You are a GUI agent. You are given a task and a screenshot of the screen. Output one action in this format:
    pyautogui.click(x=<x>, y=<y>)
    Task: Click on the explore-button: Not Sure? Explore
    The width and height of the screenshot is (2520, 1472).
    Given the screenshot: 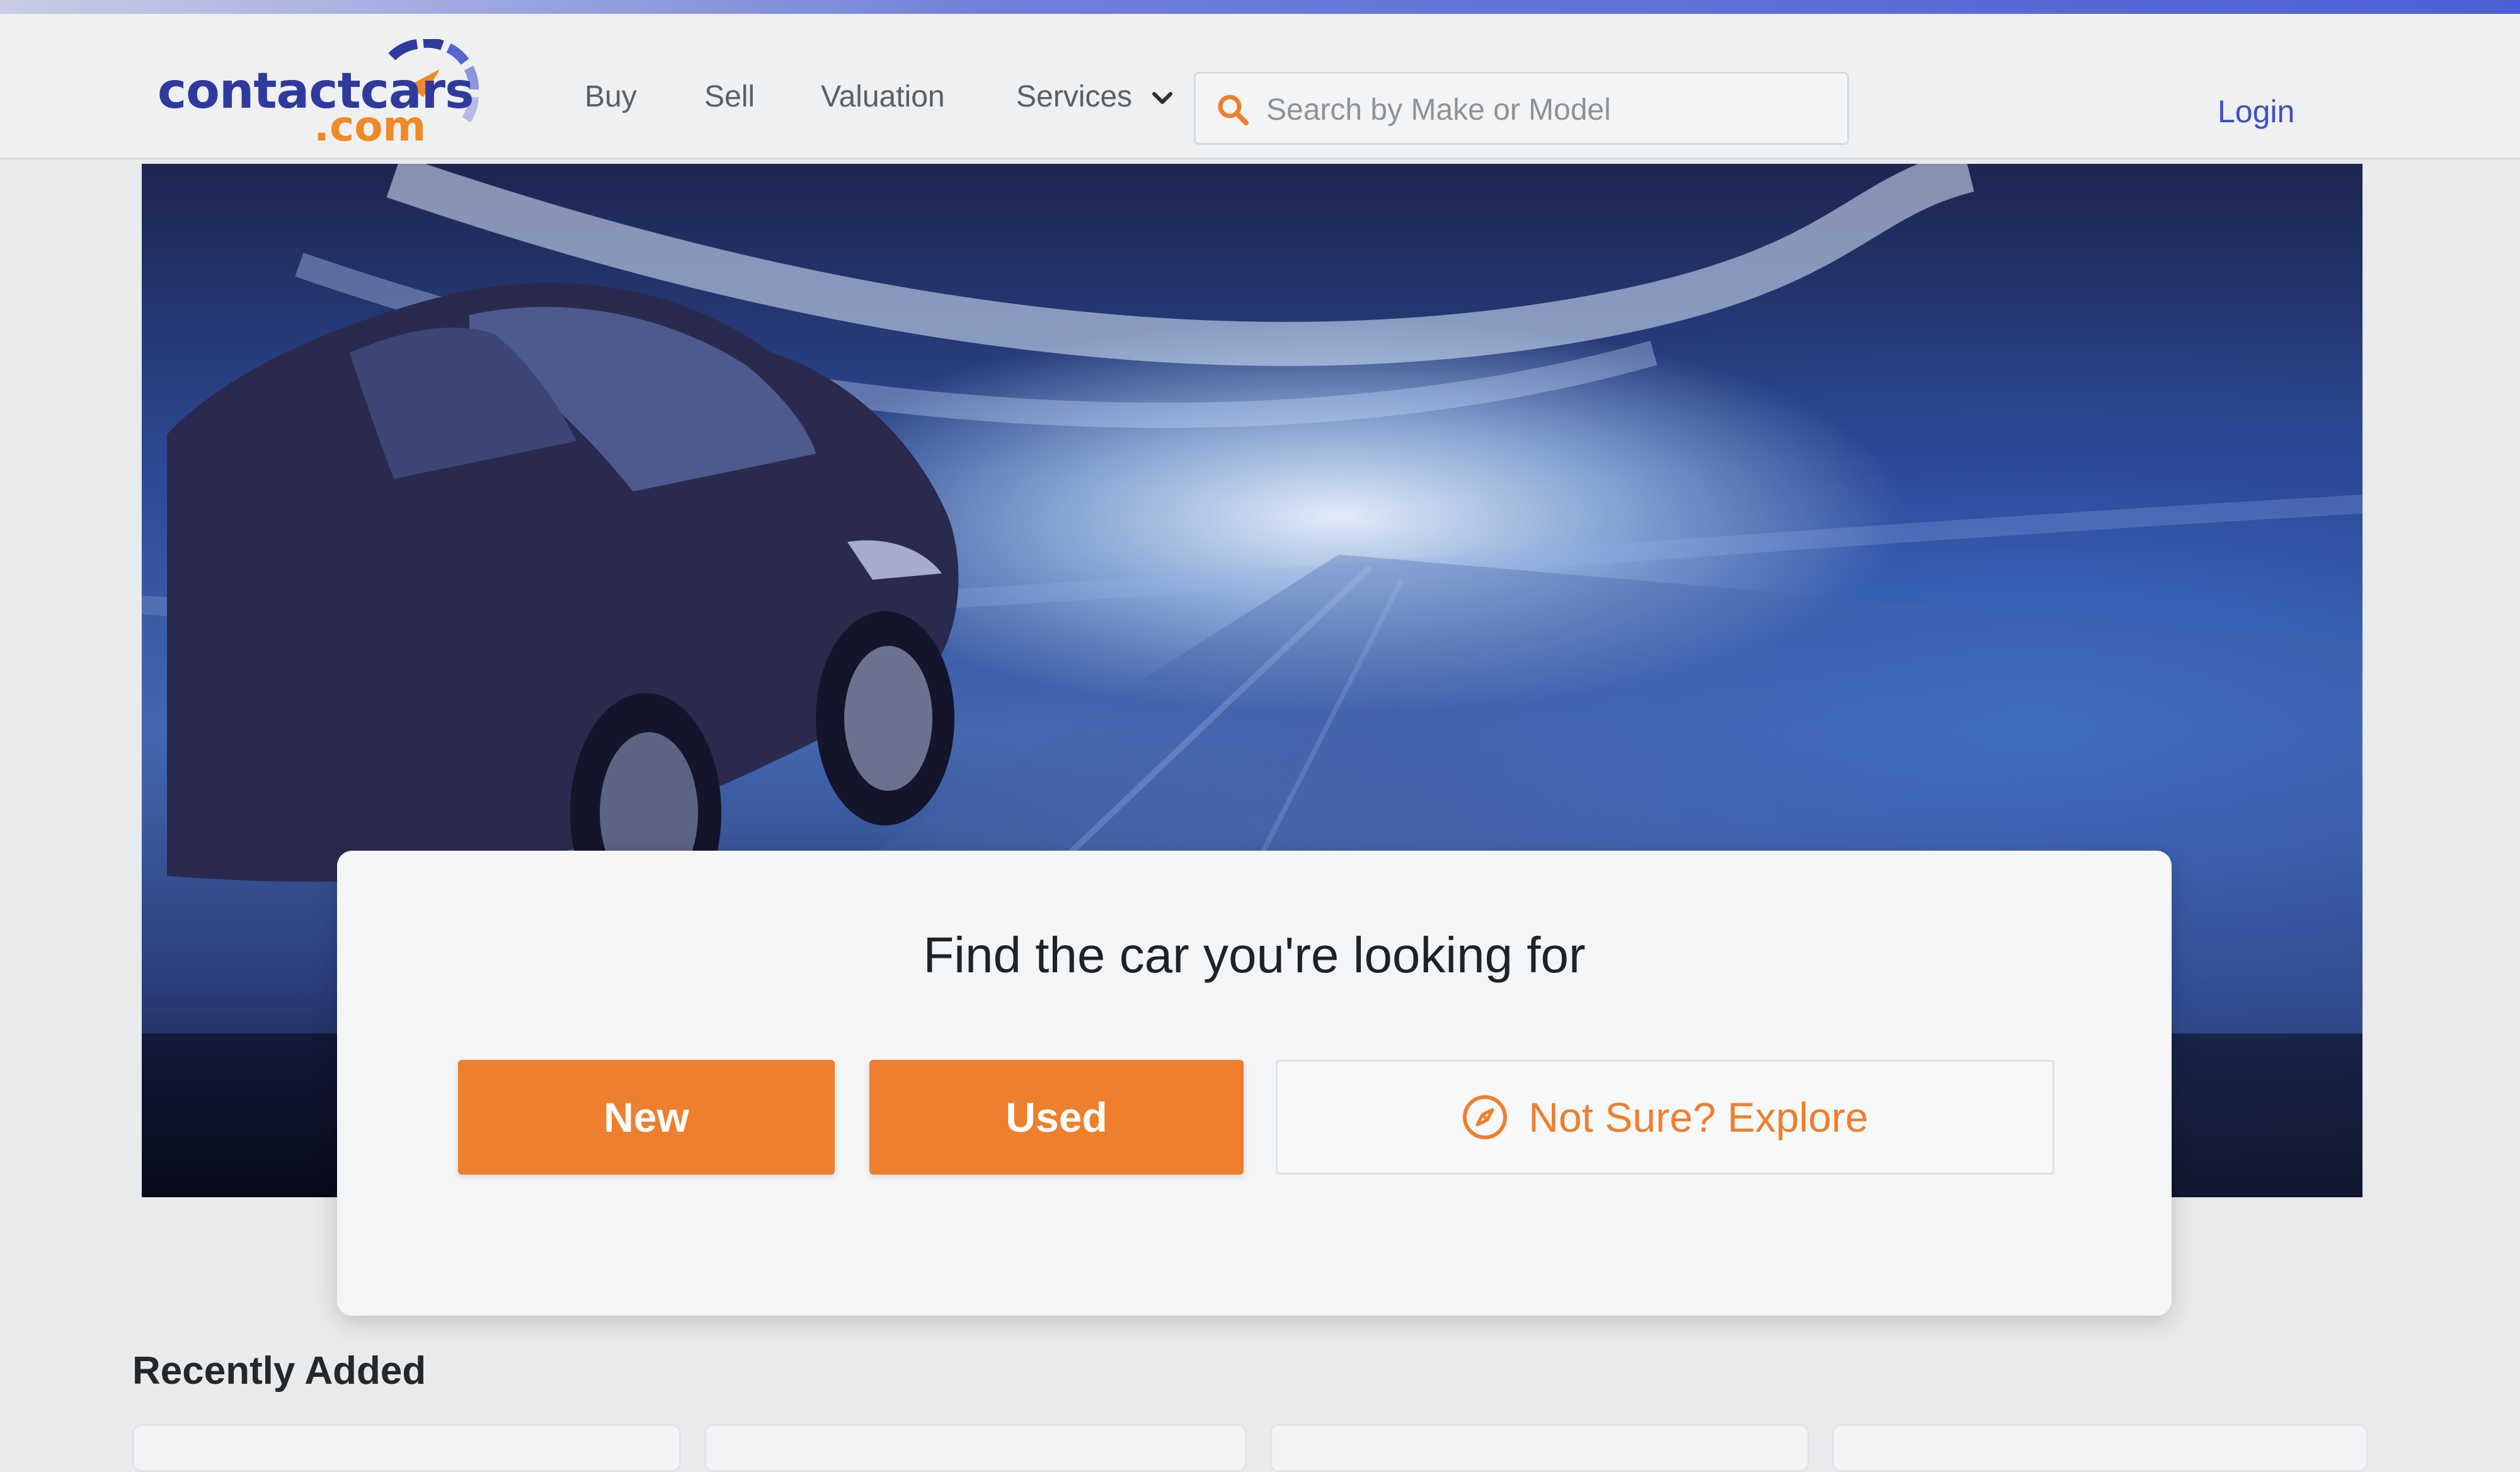 What is the action you would take?
    pyautogui.click(x=1665, y=1117)
    